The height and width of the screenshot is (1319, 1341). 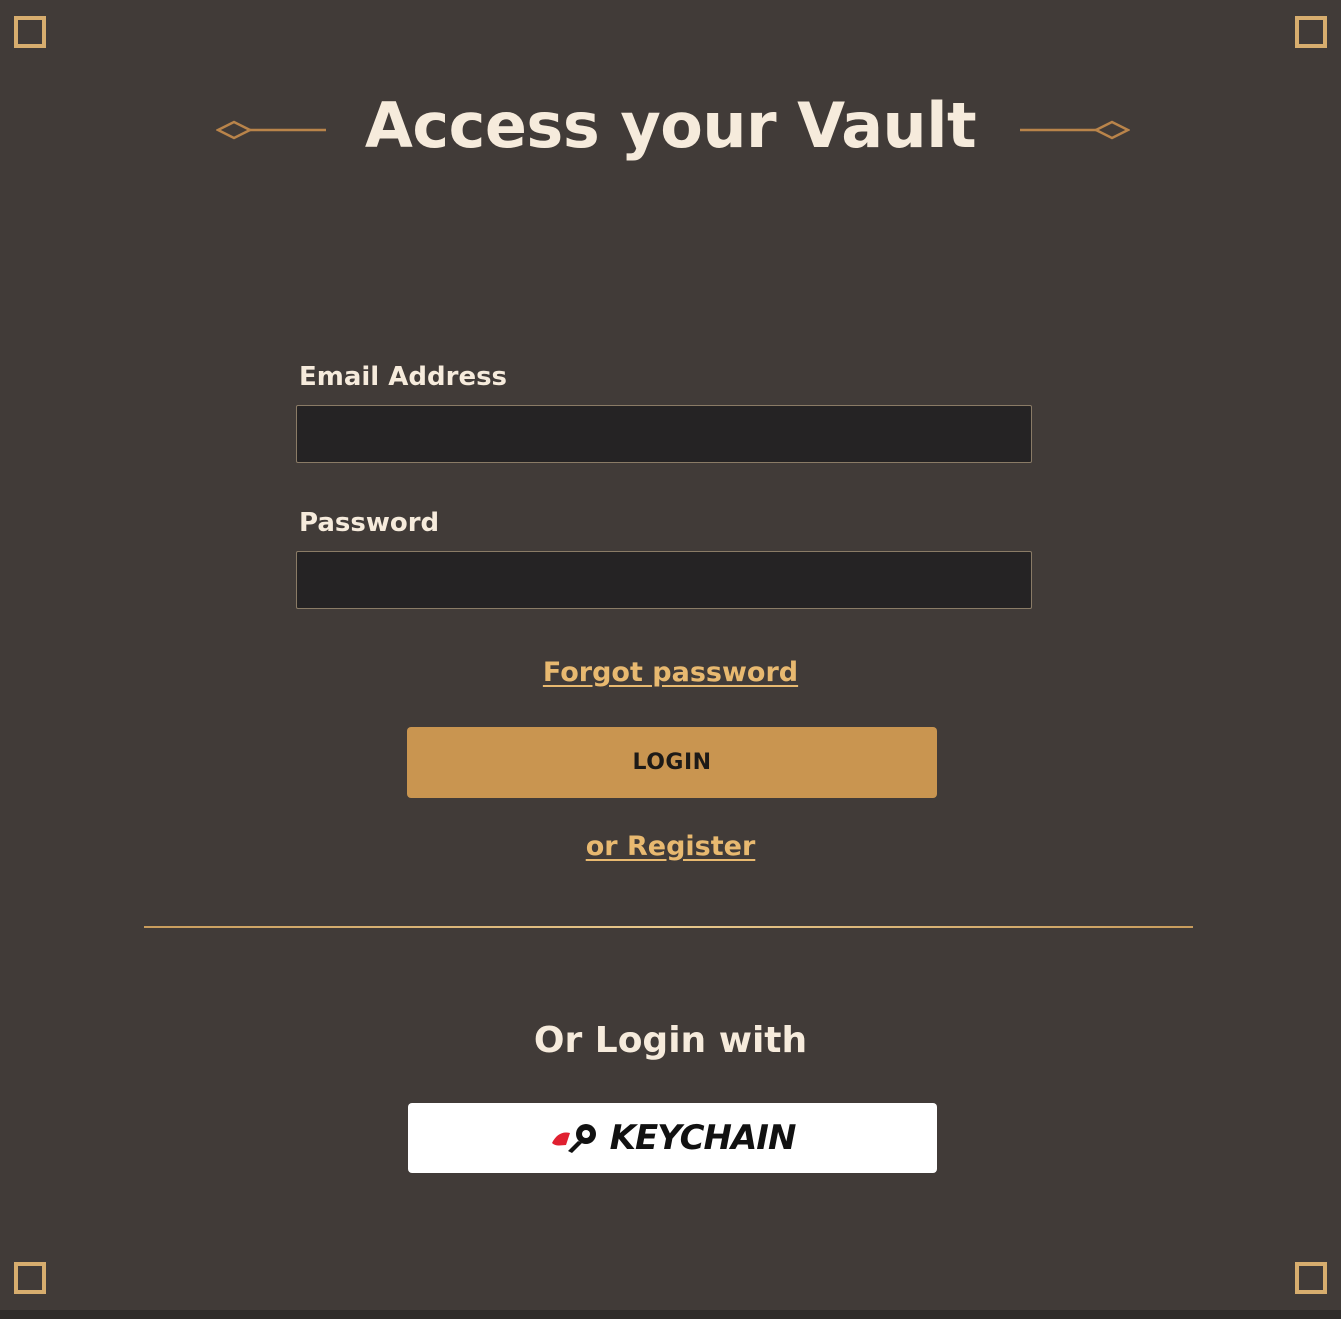 What do you see at coordinates (670, 673) in the screenshot?
I see `forgot-password-link: Forgot password` at bounding box center [670, 673].